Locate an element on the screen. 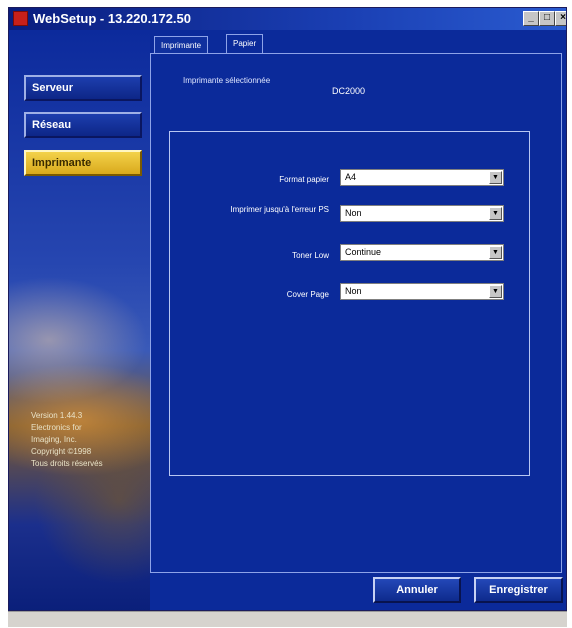  version-line: Version 1.44.3 is located at coordinates (57, 415).